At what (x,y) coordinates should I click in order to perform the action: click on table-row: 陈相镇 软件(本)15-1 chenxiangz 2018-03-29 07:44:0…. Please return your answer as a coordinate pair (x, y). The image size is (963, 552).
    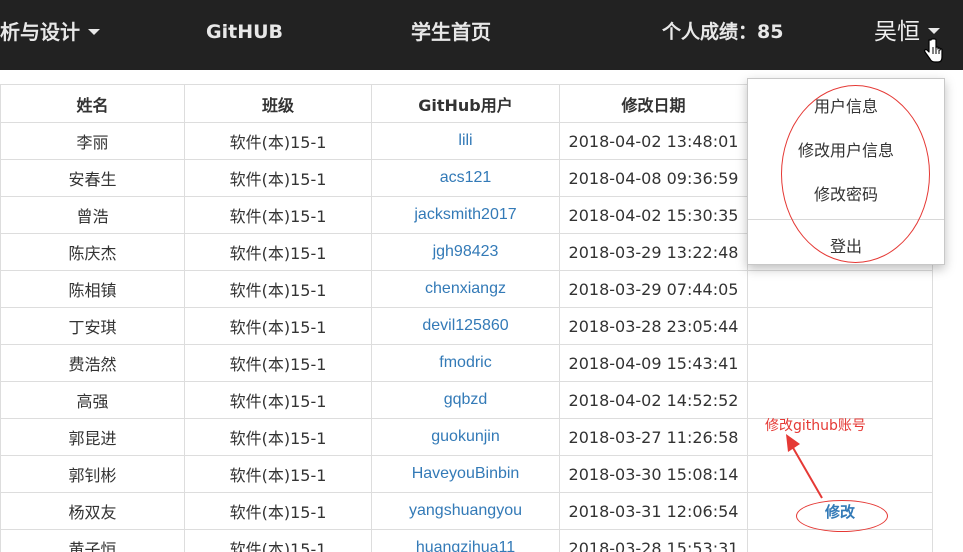
    Looking at the image, I should click on (466, 289).